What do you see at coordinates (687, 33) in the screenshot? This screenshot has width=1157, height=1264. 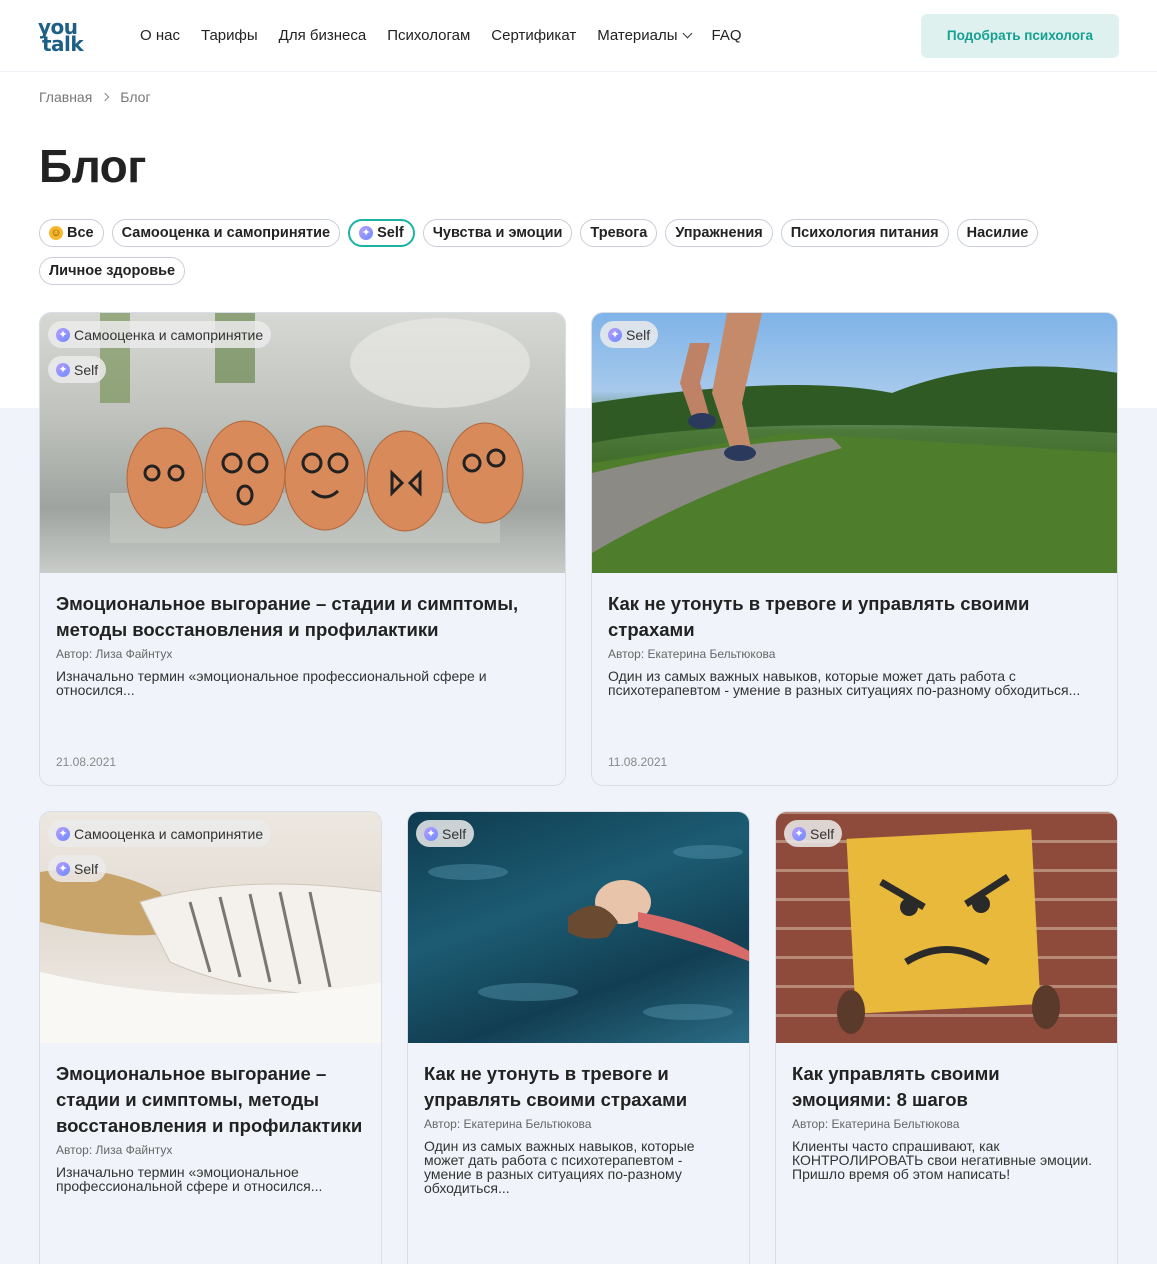 I see `chevron-down-icon` at bounding box center [687, 33].